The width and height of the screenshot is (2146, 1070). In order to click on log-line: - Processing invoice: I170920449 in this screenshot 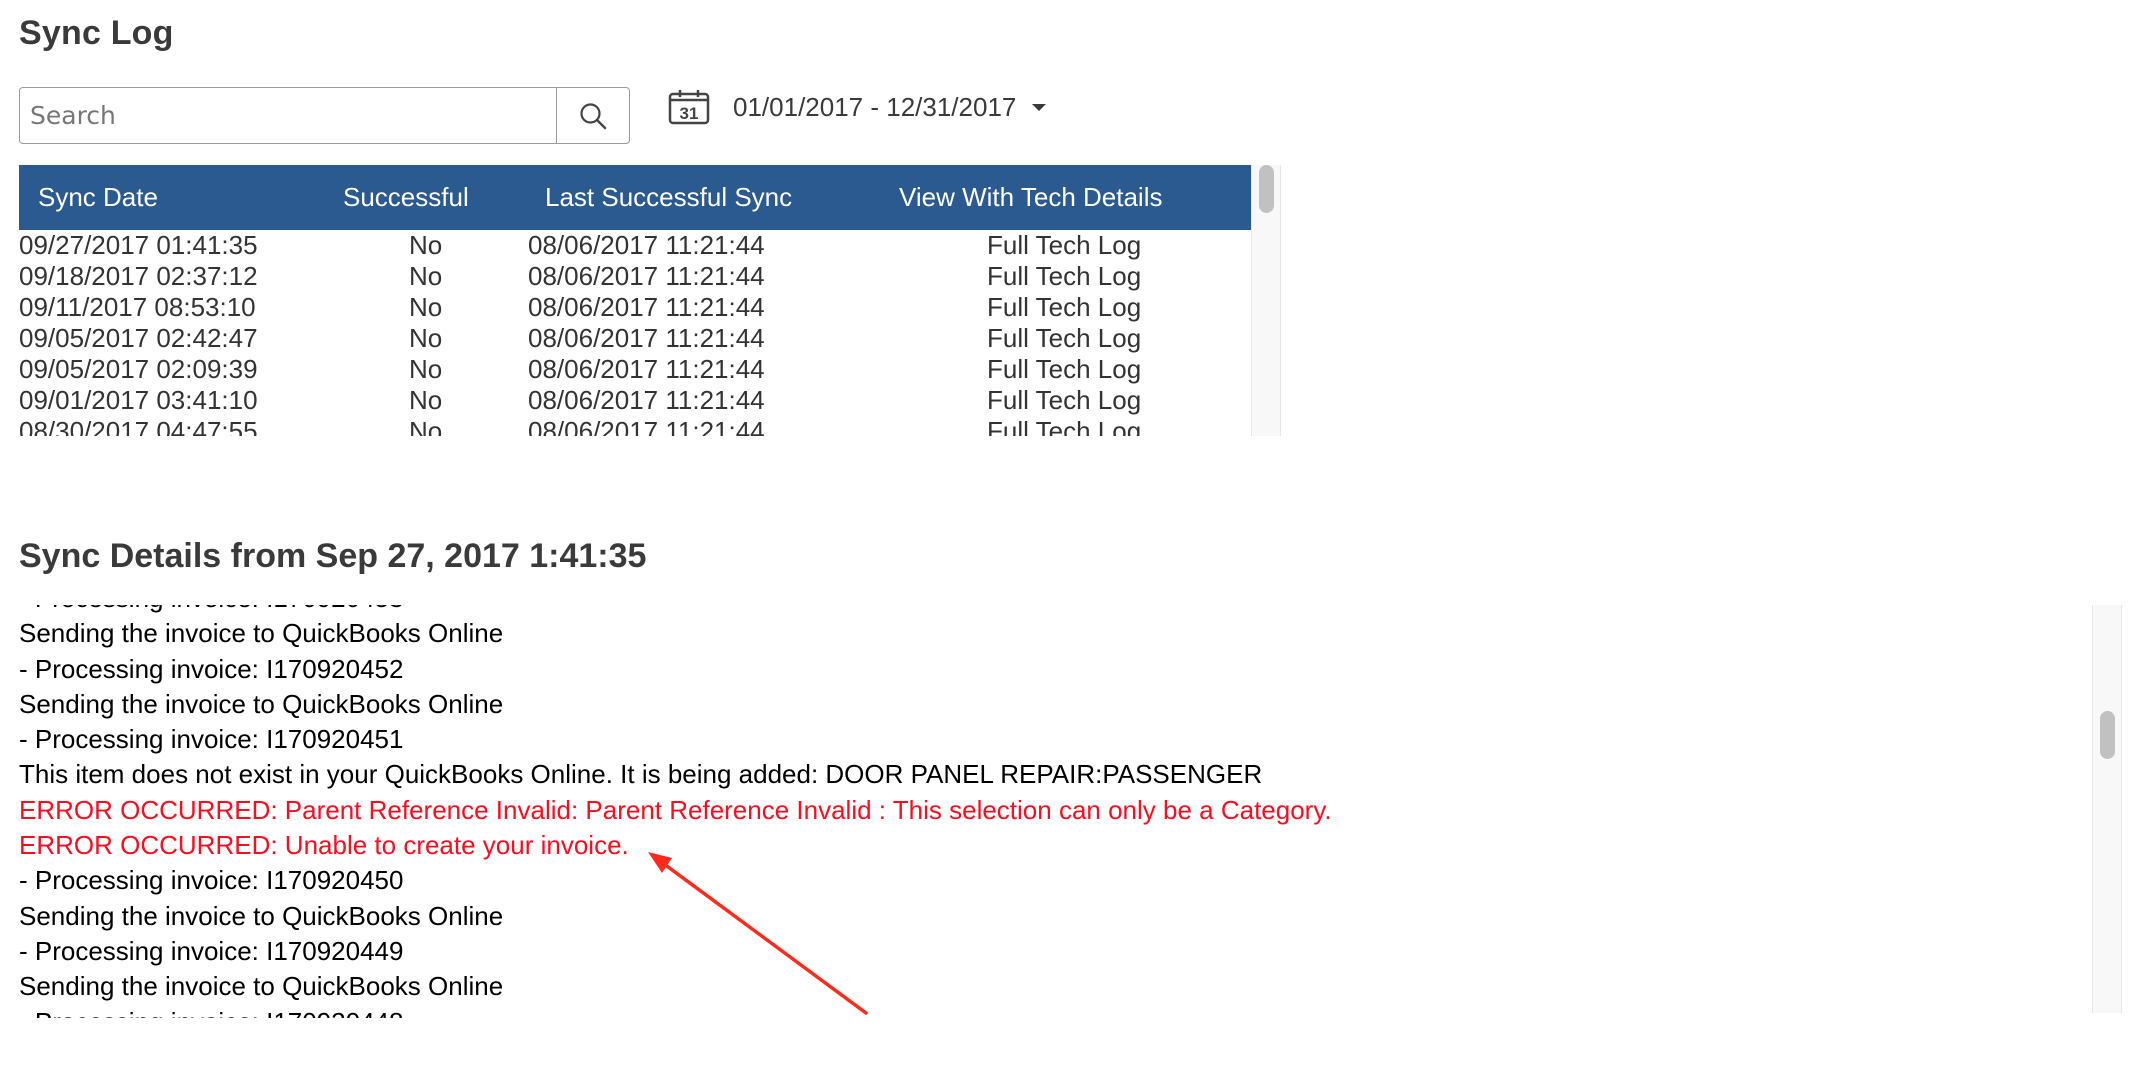, I will do `click(211, 950)`.